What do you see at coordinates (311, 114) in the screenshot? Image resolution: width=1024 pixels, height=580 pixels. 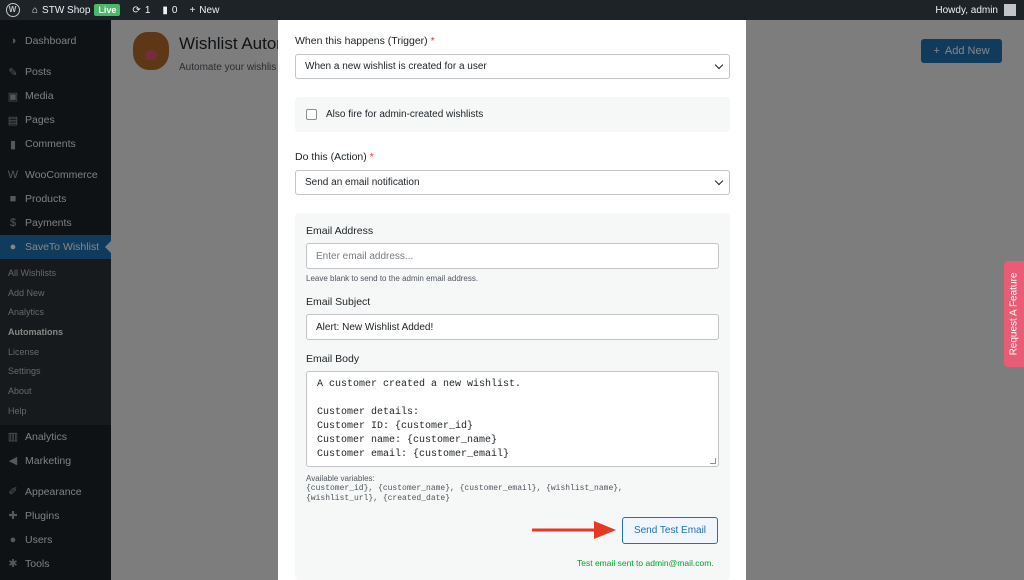 I see `admin-created-checkbox` at bounding box center [311, 114].